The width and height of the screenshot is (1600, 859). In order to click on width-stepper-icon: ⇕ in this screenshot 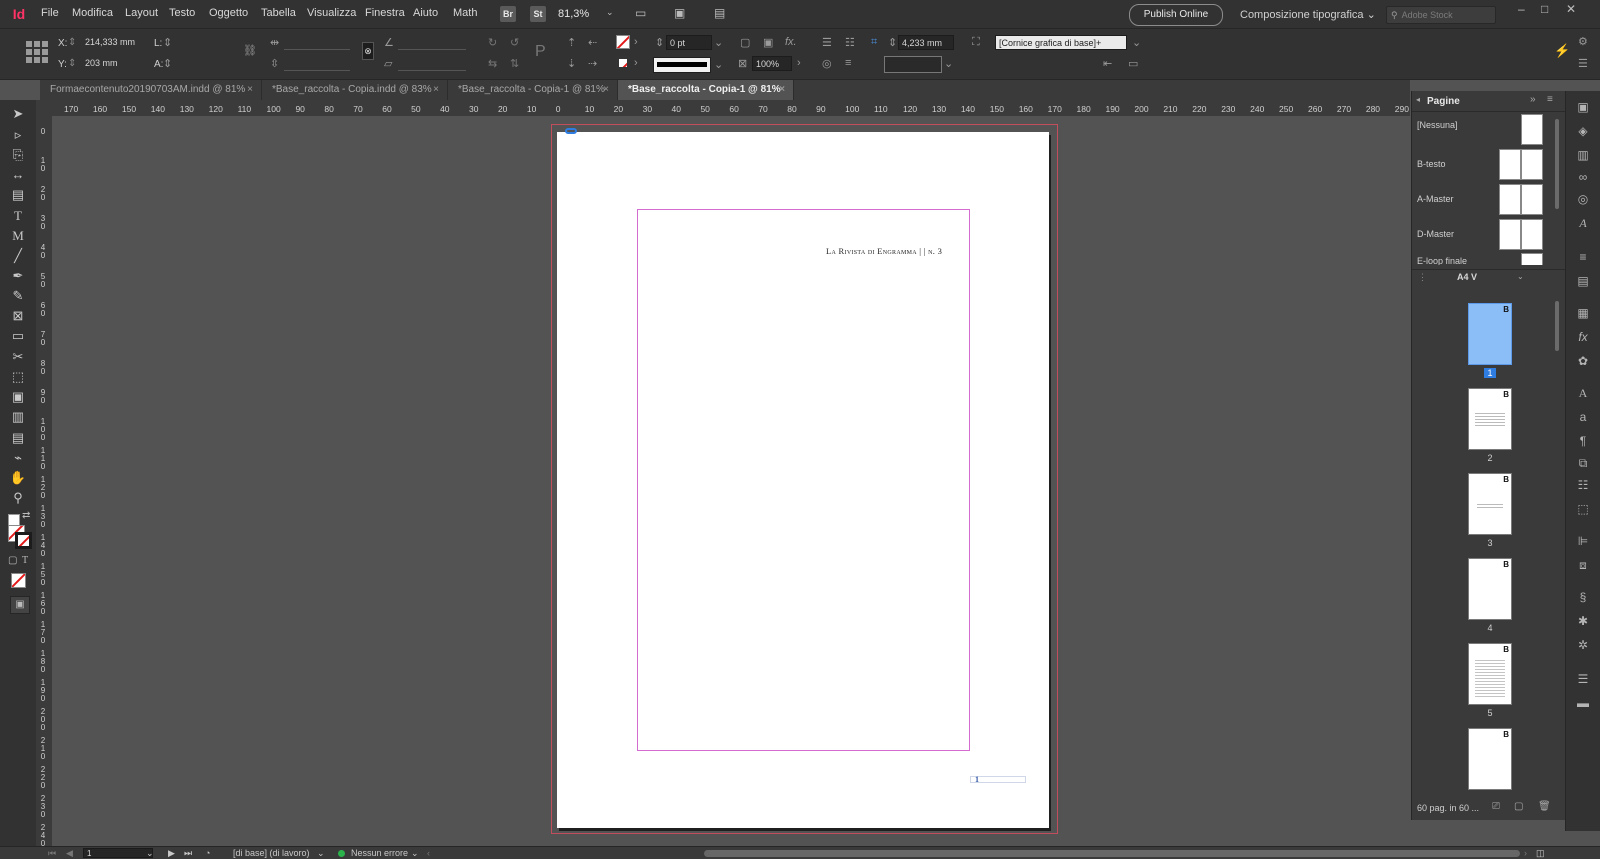, I will do `click(167, 42)`.